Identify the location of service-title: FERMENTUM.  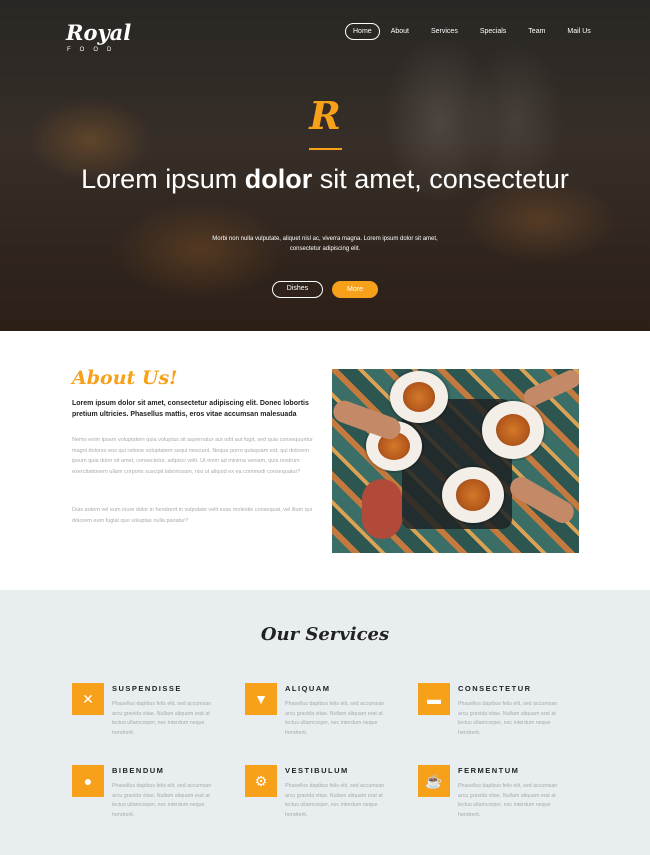
(489, 770).